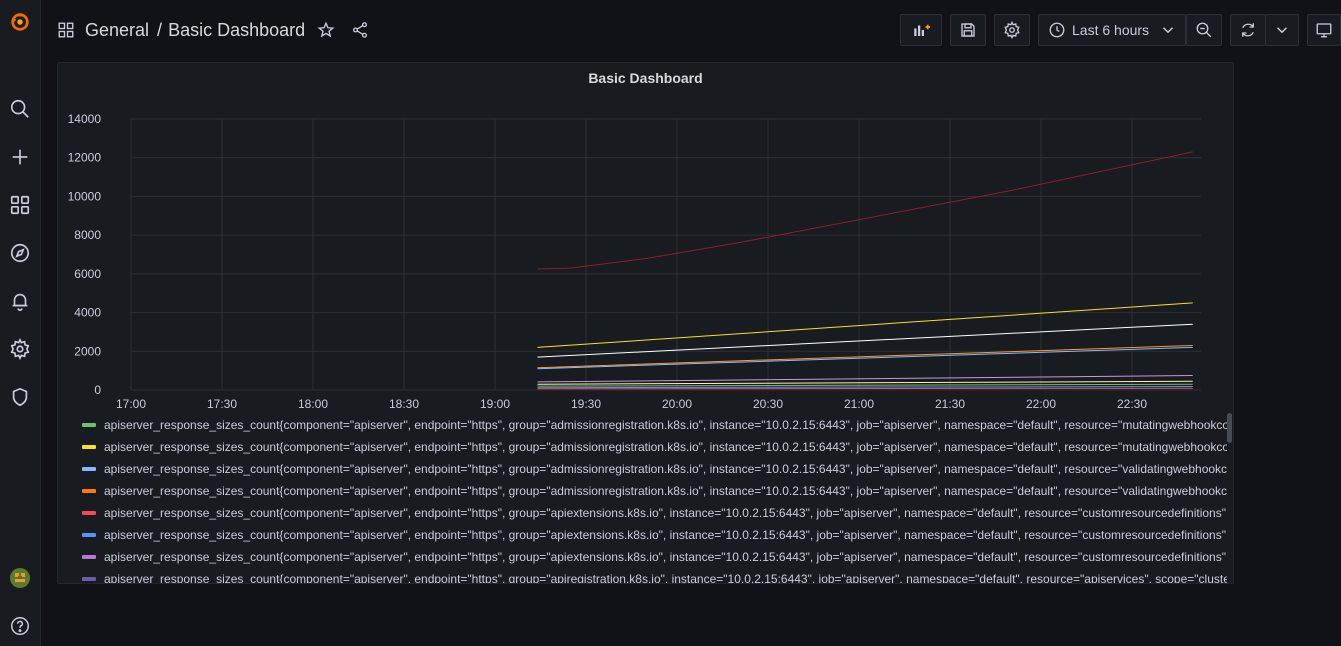 This screenshot has height=646, width=1341. What do you see at coordinates (921, 30) in the screenshot?
I see `add-panel-button` at bounding box center [921, 30].